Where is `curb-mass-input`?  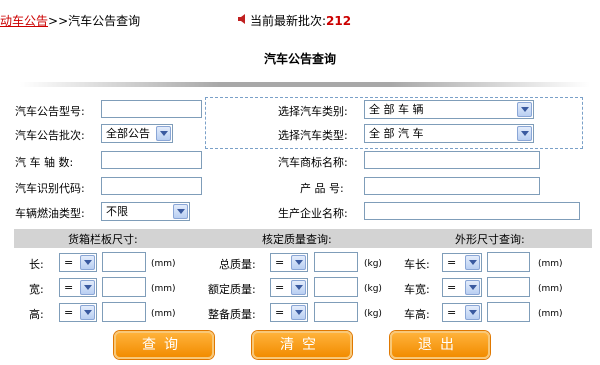
curb-mass-input is located at coordinates (336, 312).